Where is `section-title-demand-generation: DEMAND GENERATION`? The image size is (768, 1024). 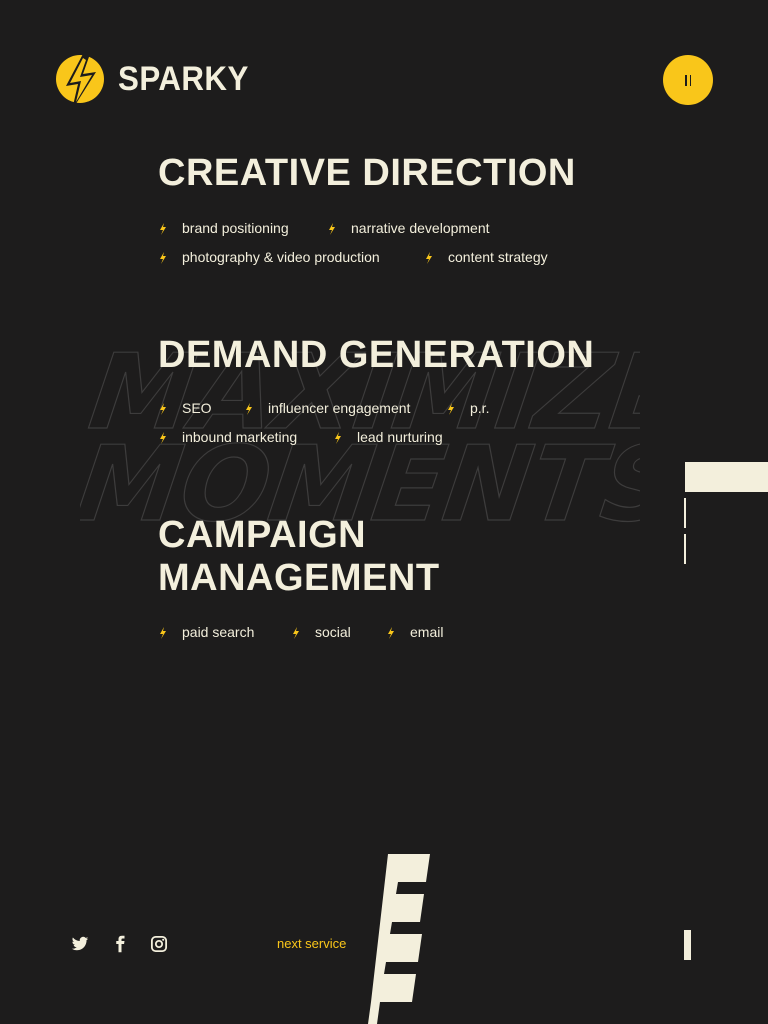 section-title-demand-generation: DEMAND GENERATION is located at coordinates (376, 355).